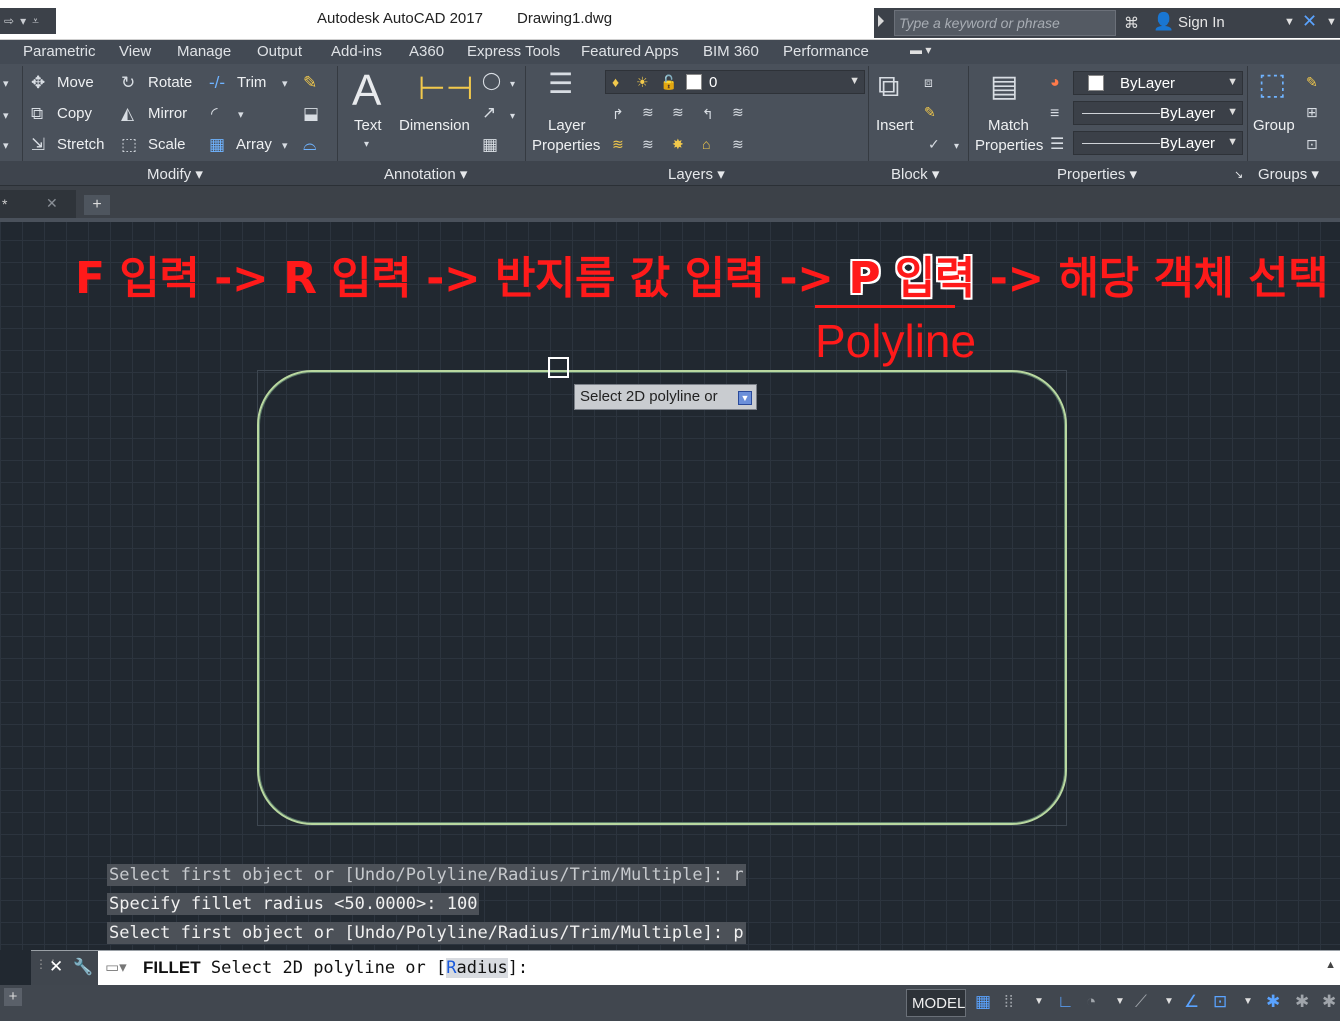 The height and width of the screenshot is (1021, 1340). Describe the element at coordinates (310, 82) in the screenshot. I see `erase-icon: ✎` at that location.